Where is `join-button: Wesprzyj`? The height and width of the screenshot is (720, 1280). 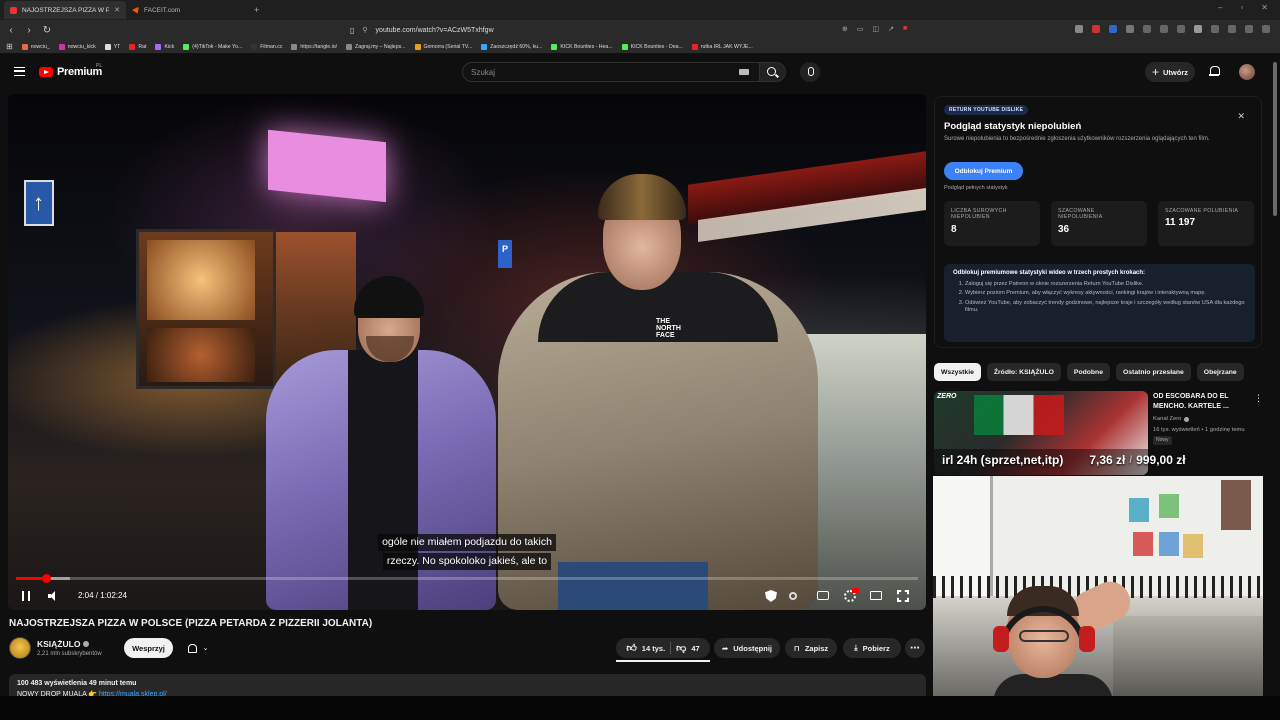
join-button: Wesprzyj is located at coordinates (148, 648).